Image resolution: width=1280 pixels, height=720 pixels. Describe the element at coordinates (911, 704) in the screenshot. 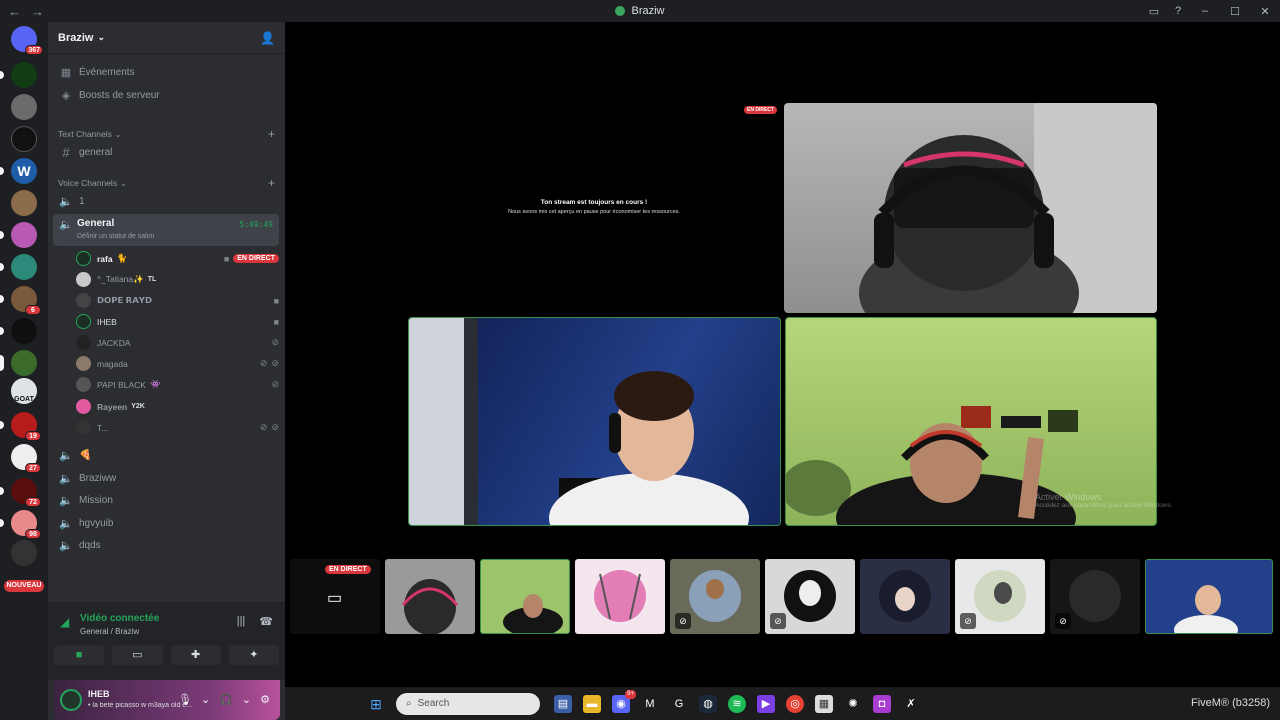

I see `app-icon: ✗` at that location.